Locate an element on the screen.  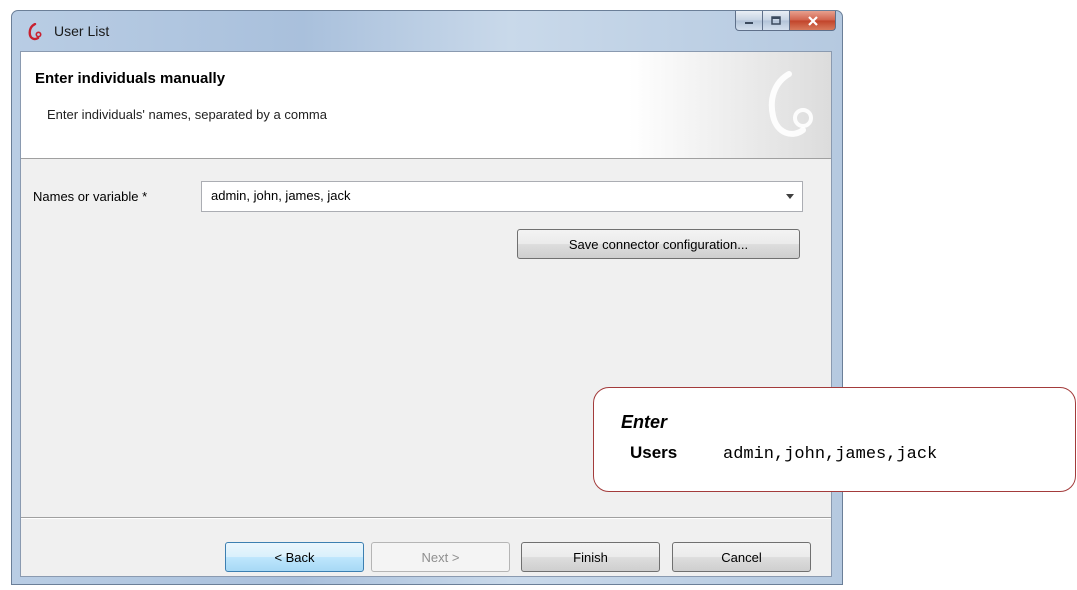
chevron-down-icon is located at coordinates (790, 196).